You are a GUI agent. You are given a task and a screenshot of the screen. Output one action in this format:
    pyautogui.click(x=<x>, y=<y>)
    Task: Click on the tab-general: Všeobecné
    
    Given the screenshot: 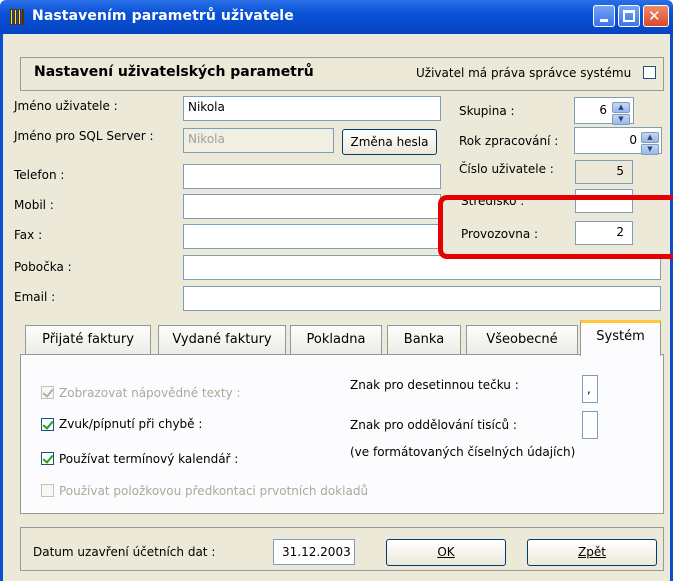 What is the action you would take?
    pyautogui.click(x=522, y=340)
    